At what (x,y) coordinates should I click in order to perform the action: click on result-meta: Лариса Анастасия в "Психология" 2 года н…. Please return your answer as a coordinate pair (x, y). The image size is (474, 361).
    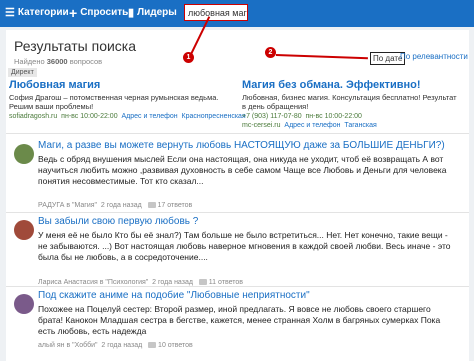
    Looking at the image, I should click on (140, 282).